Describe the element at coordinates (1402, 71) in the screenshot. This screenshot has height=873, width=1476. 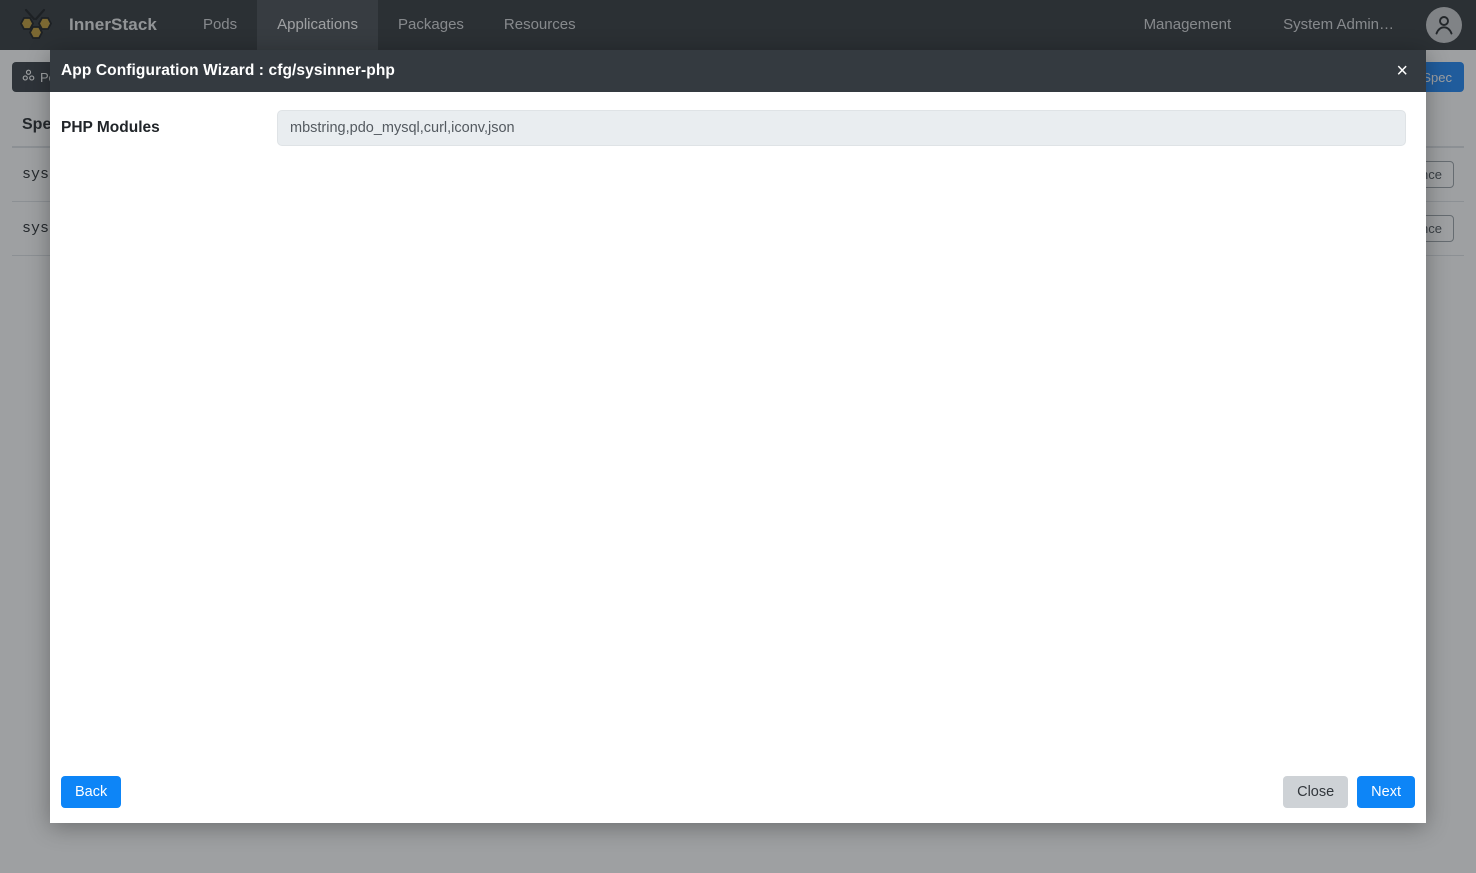
I see `close-icon: ×` at that location.